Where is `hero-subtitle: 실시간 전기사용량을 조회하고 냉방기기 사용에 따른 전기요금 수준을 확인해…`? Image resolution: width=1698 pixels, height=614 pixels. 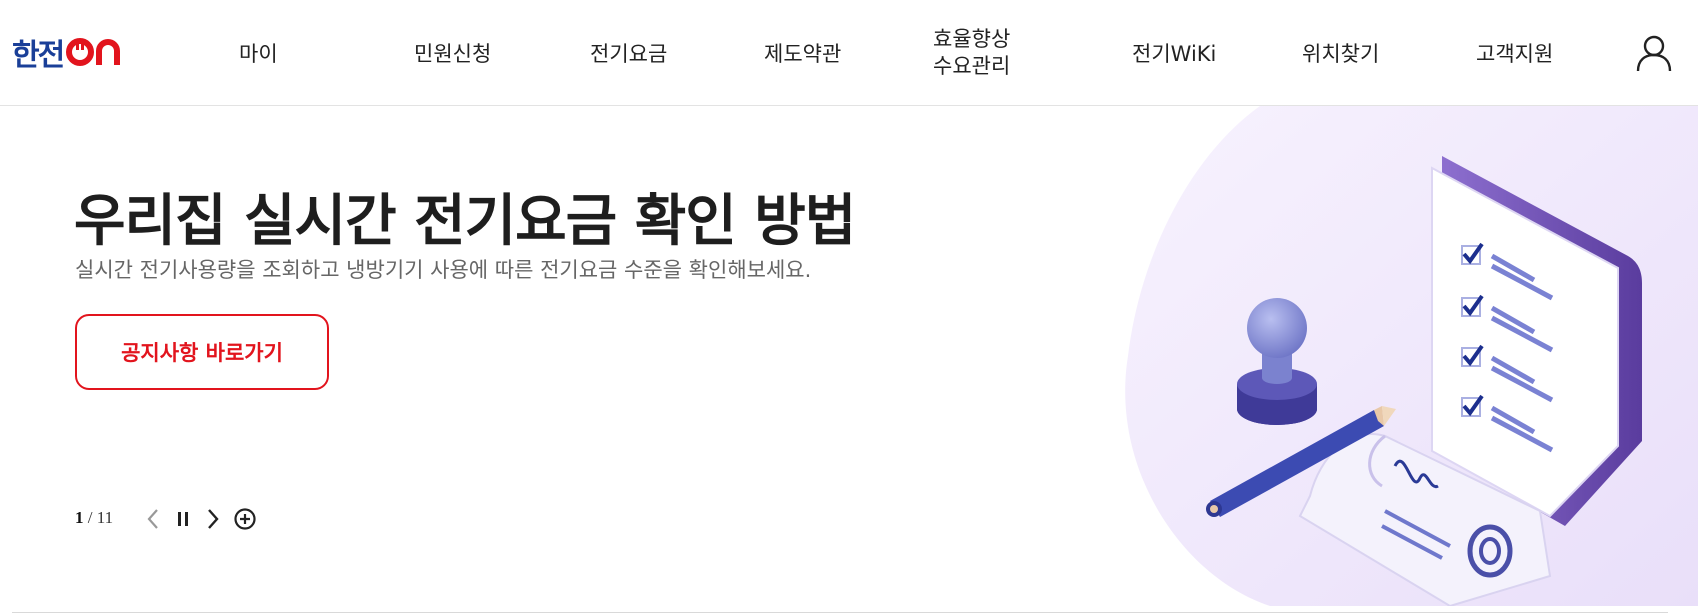 hero-subtitle: 실시간 전기사용량을 조회하고 냉방기기 사용에 따른 전기요금 수준을 확인해… is located at coordinates (443, 270).